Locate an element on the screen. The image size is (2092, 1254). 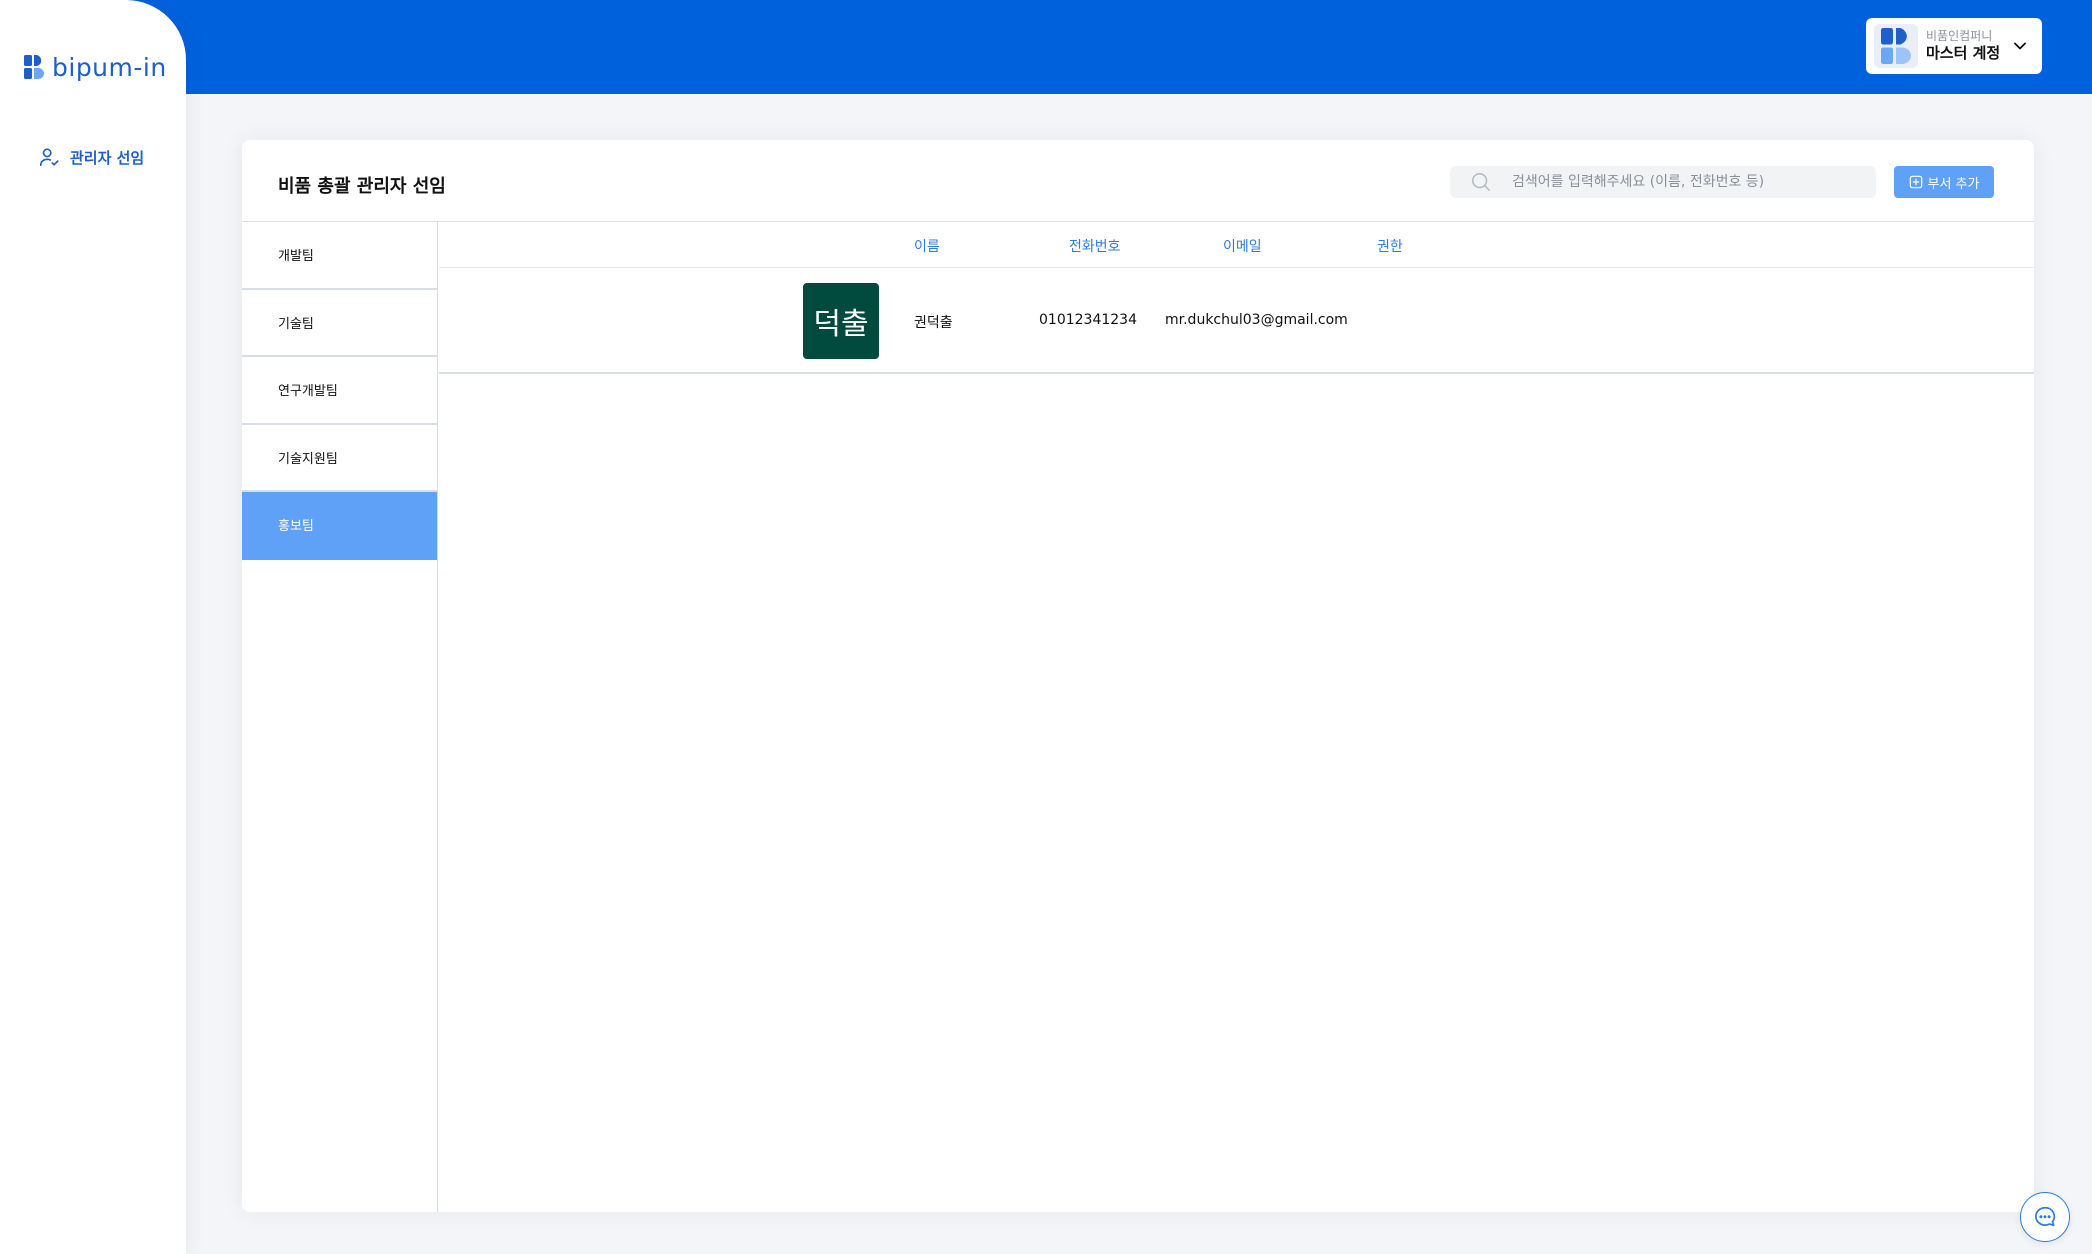
user-check-icon is located at coordinates (49, 157).